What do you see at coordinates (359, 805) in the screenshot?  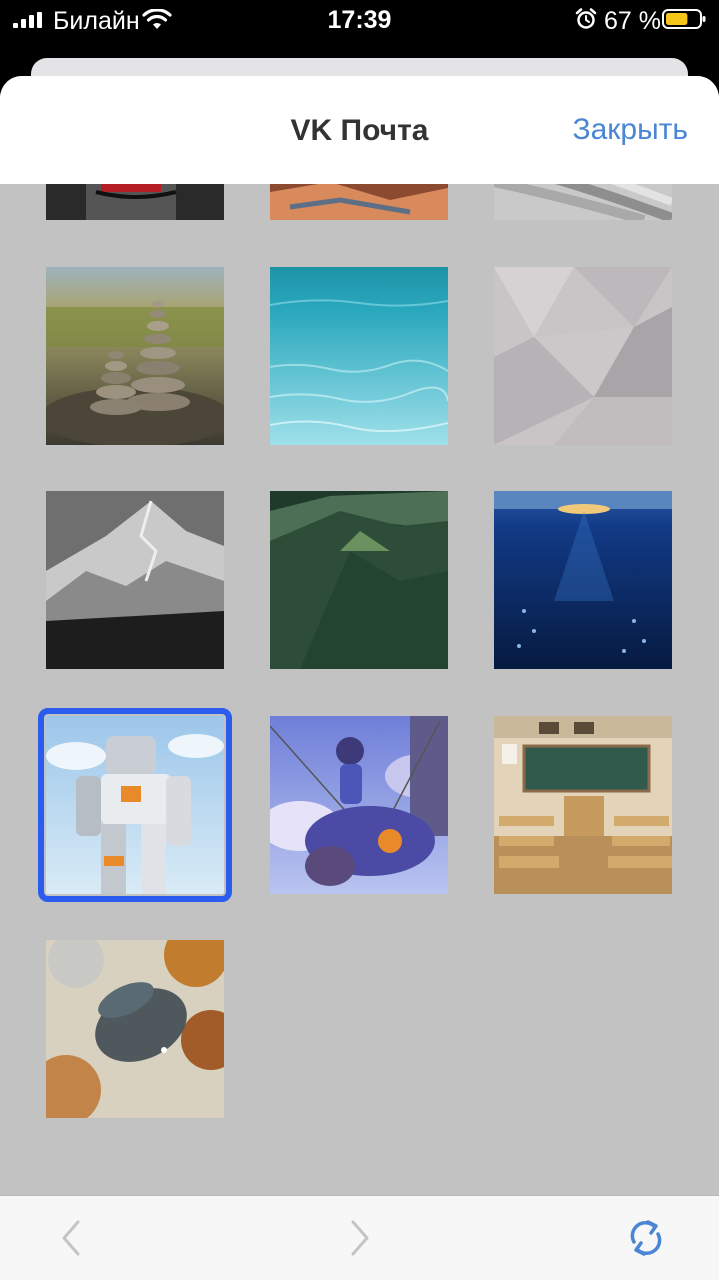 I see `wallpaper-anime-girl-scooter` at bounding box center [359, 805].